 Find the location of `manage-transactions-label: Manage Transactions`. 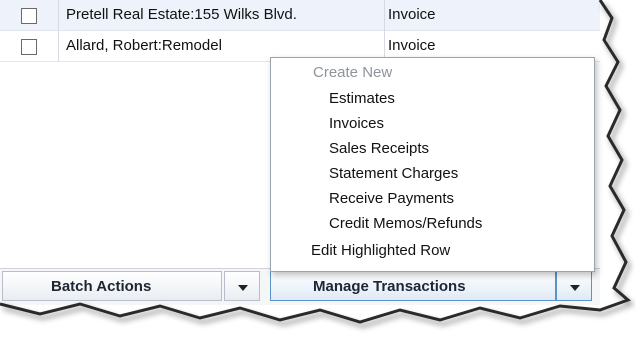

manage-transactions-label: Manage Transactions is located at coordinates (389, 286).